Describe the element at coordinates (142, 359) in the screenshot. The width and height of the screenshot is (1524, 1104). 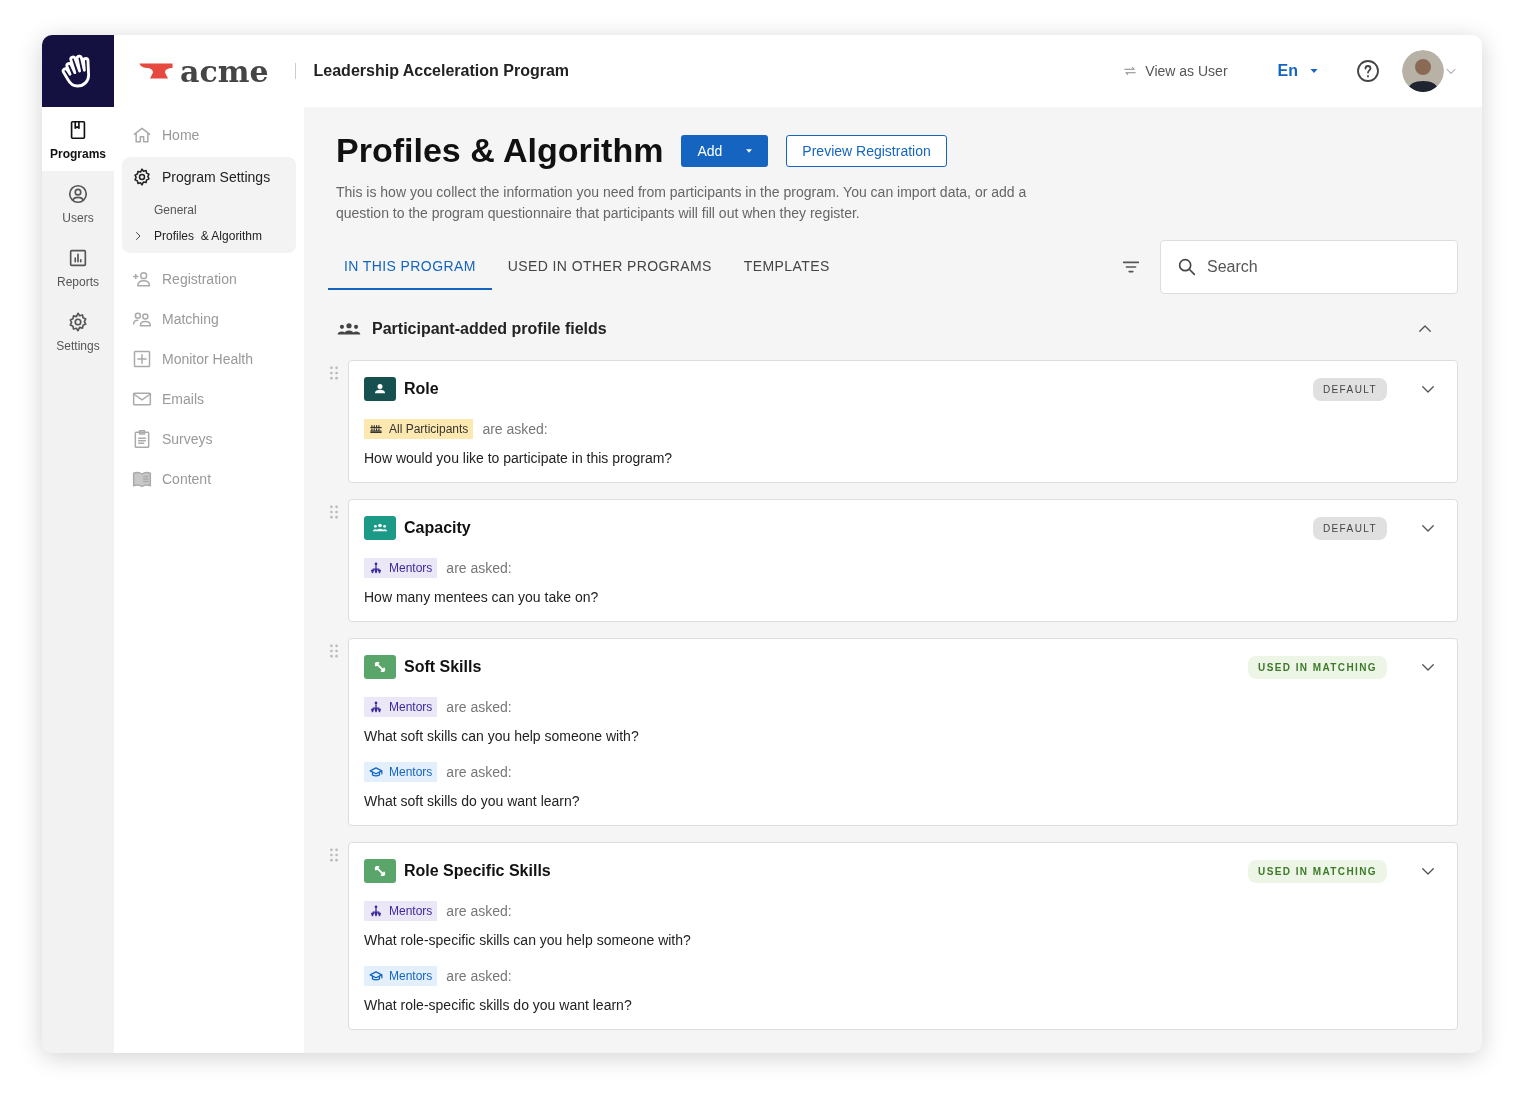
I see `plus-square-icon` at that location.